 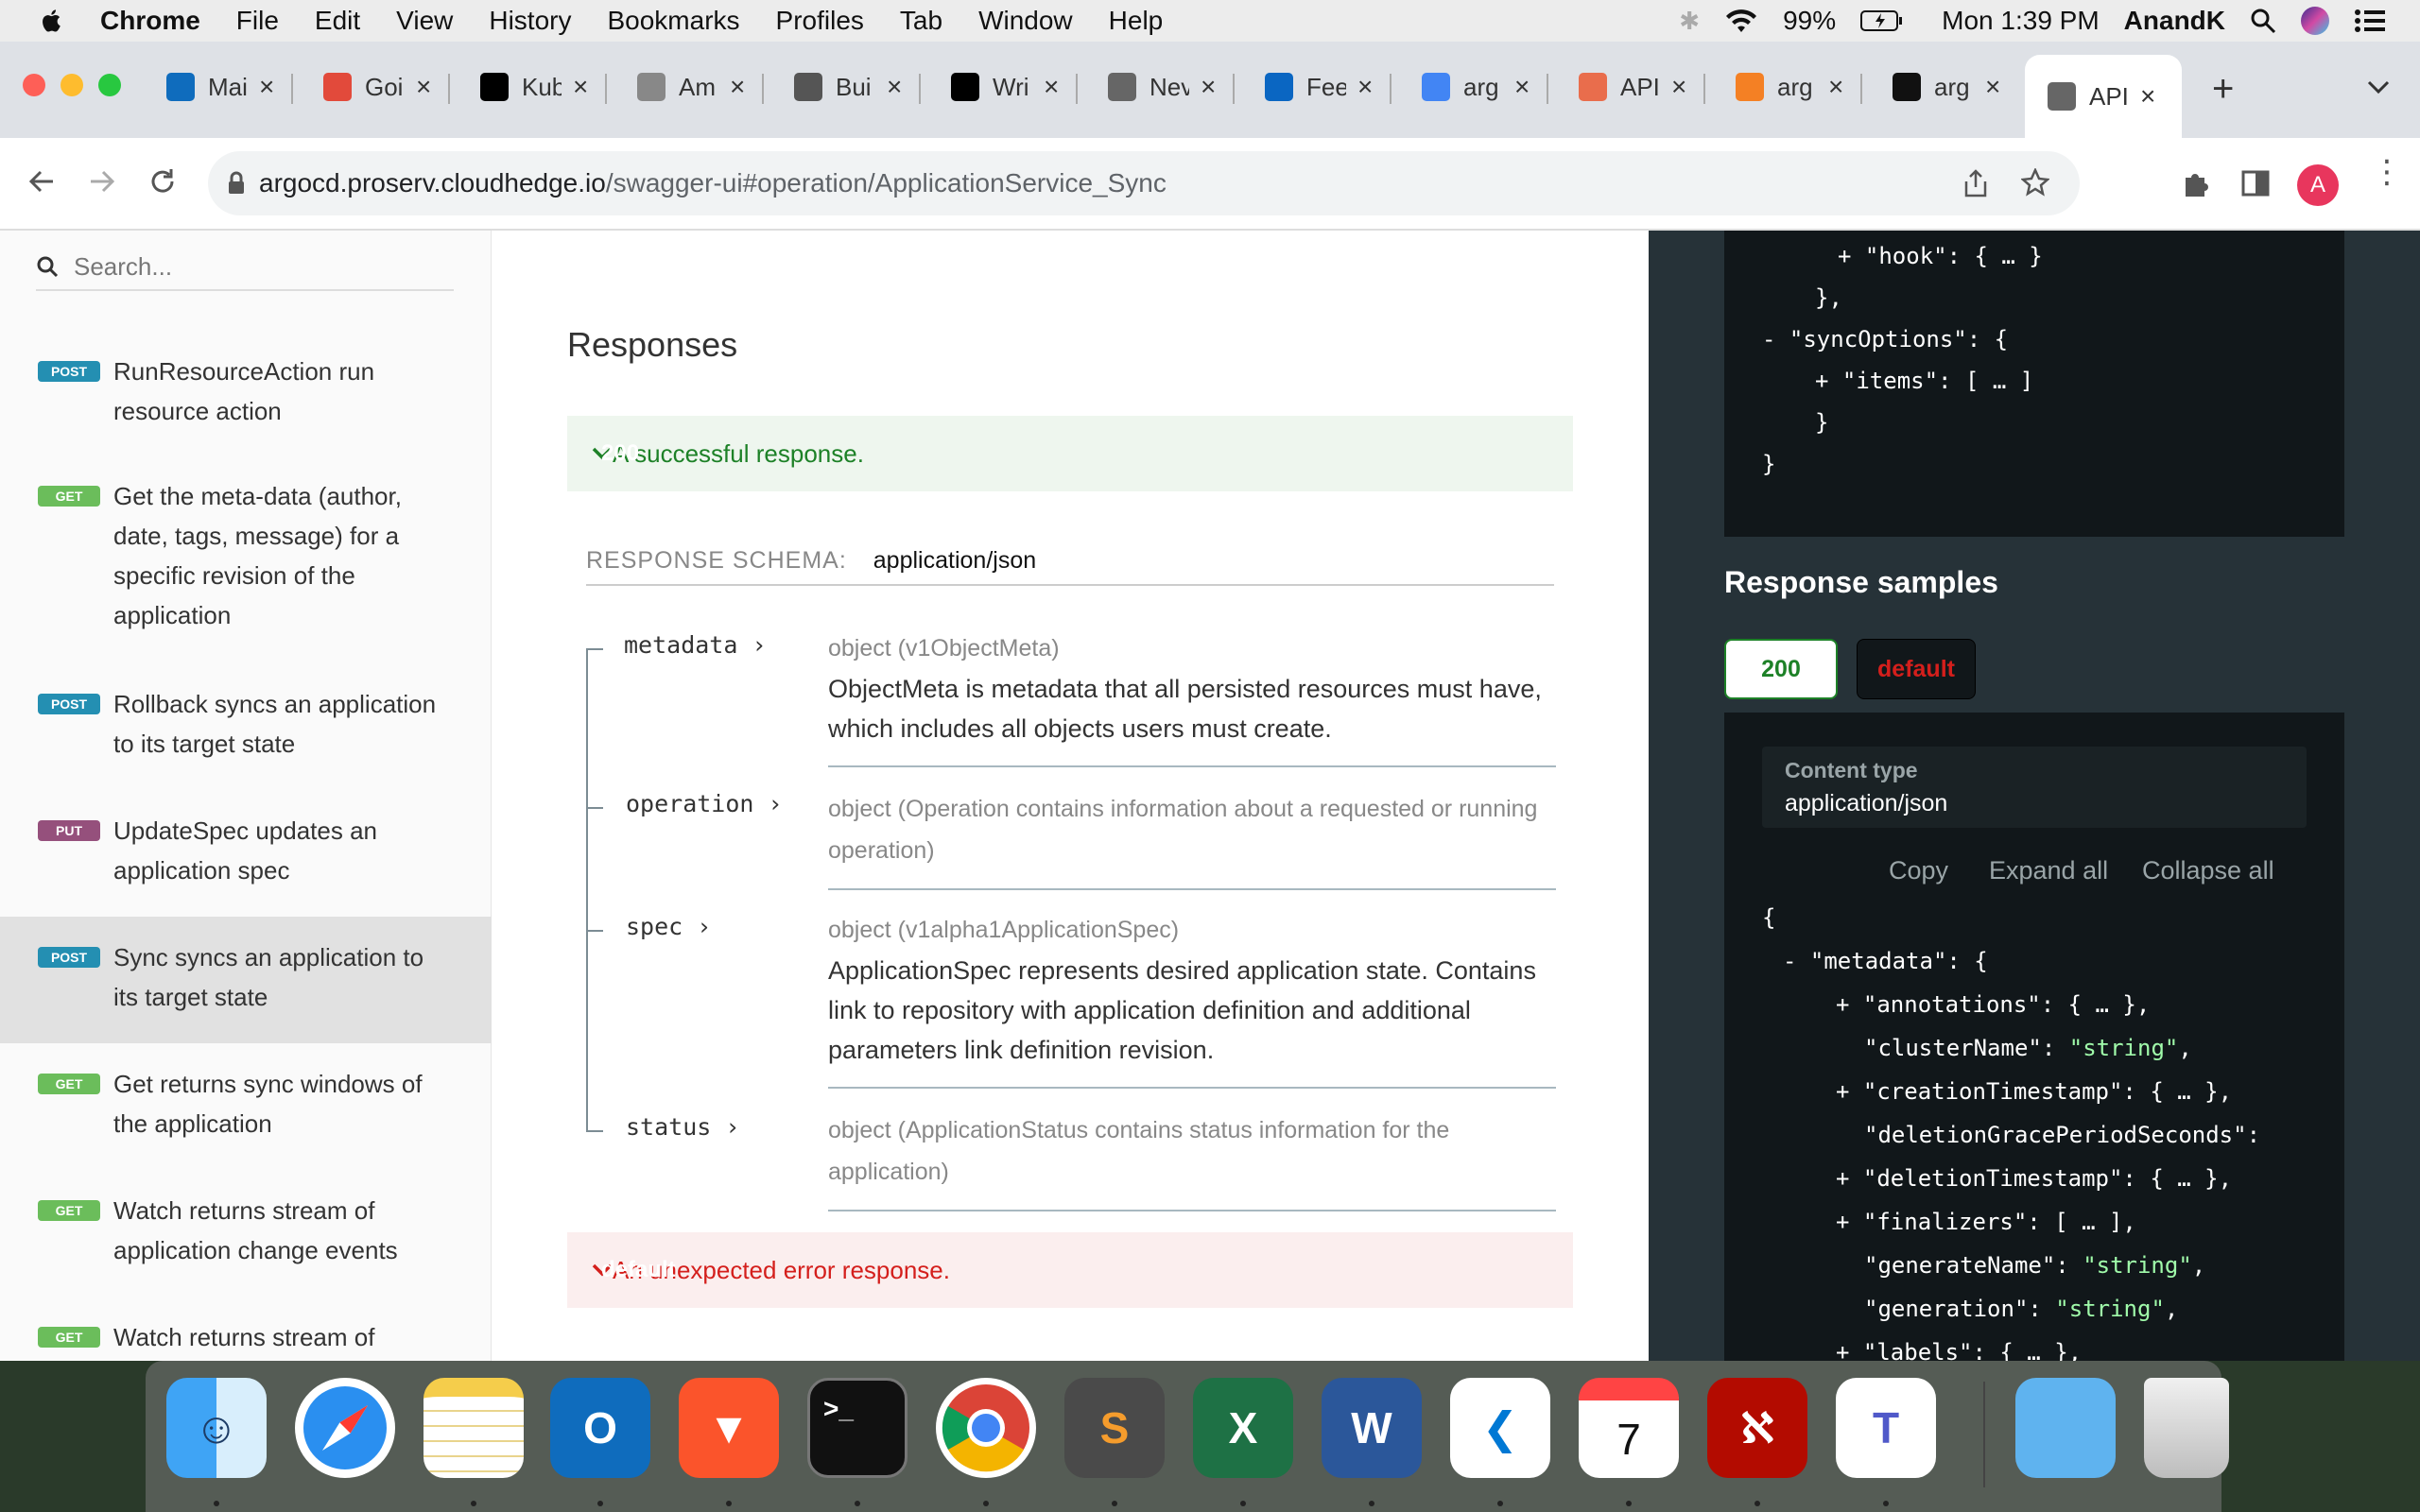 I want to click on menu-app-name: Chrome, so click(x=150, y=21).